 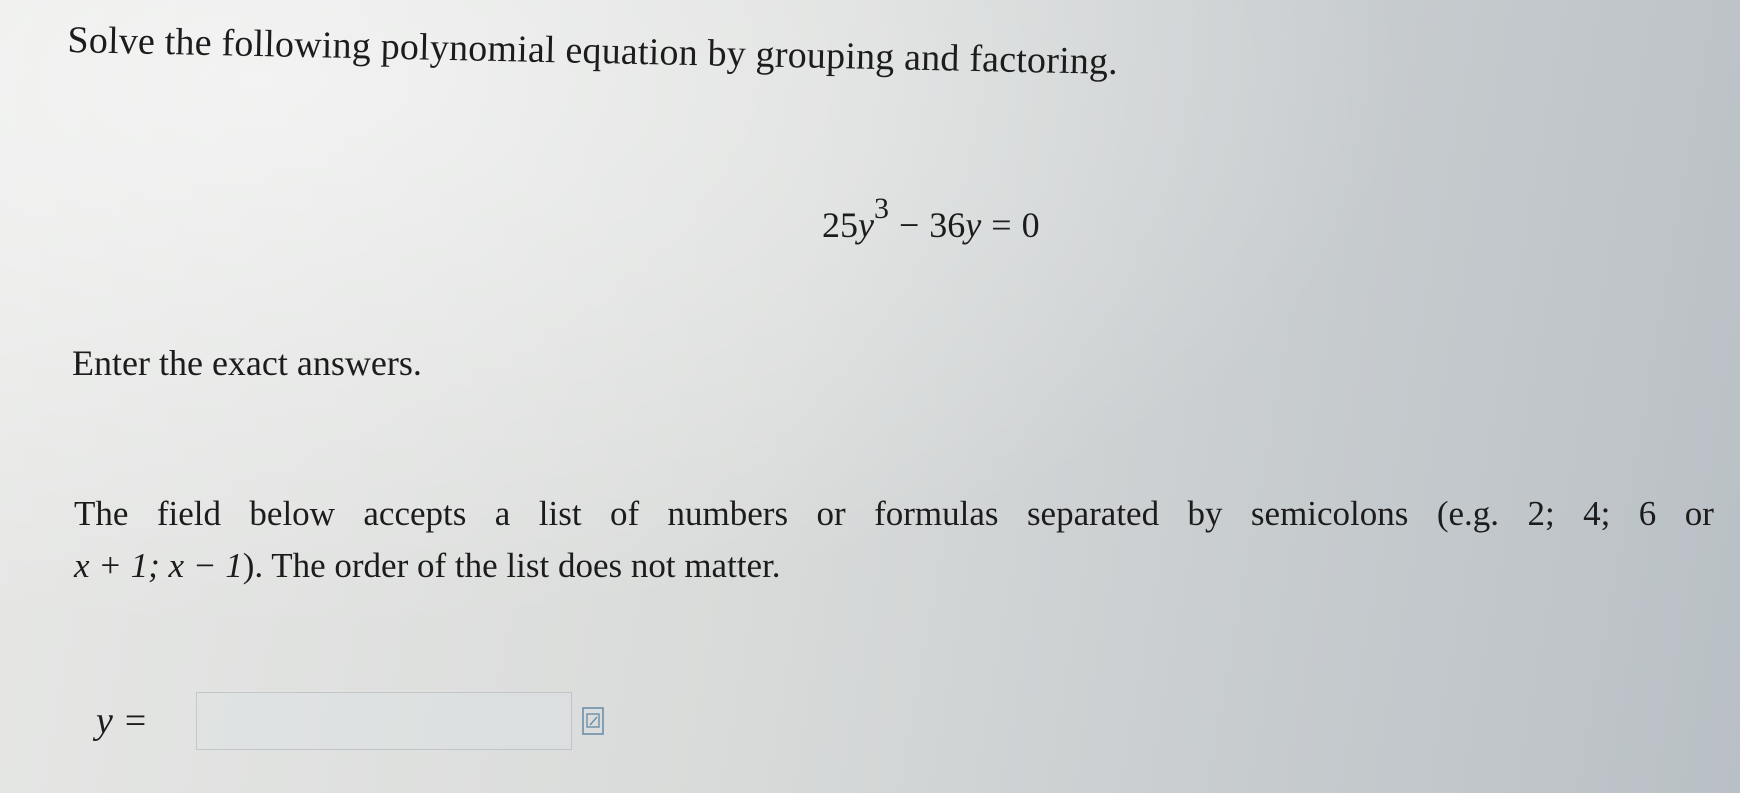 I want to click on instruction-text: Enter the exact answers., so click(x=247, y=363).